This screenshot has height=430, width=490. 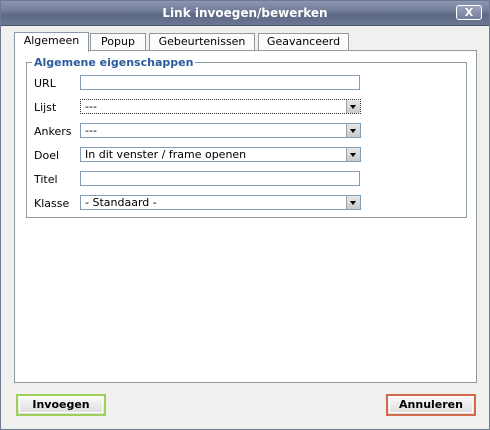 I want to click on ankers-select: ---, so click(x=220, y=130).